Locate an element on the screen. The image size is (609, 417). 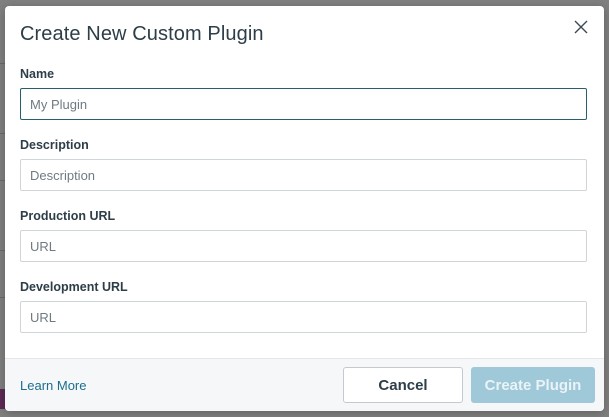
name-input is located at coordinates (303, 104).